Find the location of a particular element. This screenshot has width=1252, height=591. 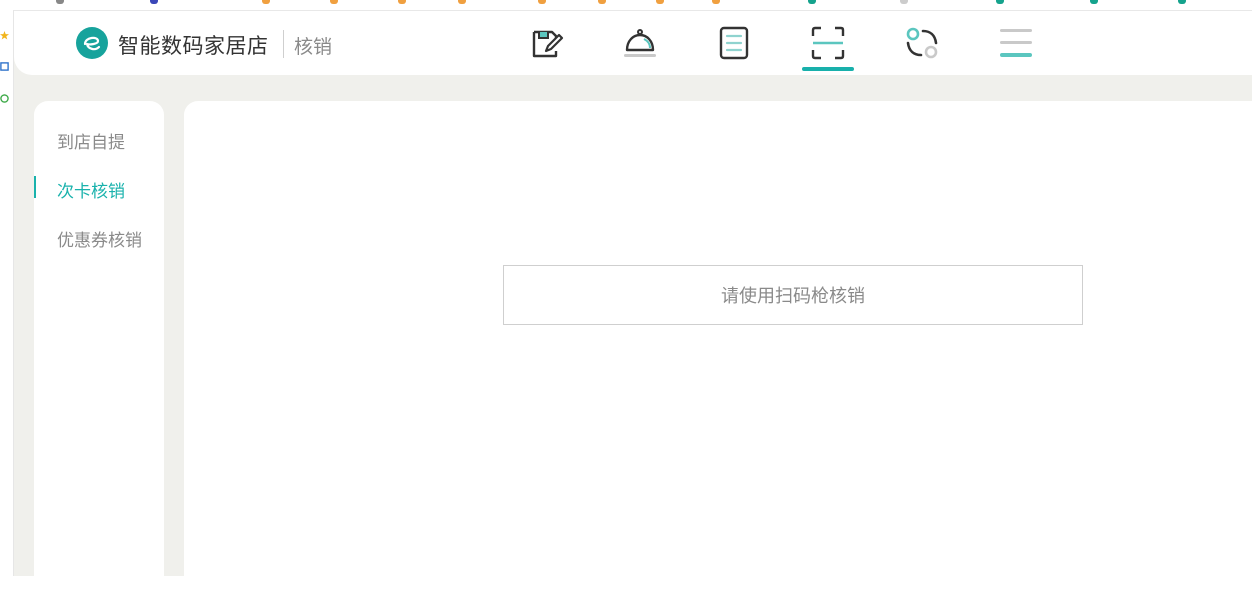

nav-menu-button is located at coordinates (1016, 43).